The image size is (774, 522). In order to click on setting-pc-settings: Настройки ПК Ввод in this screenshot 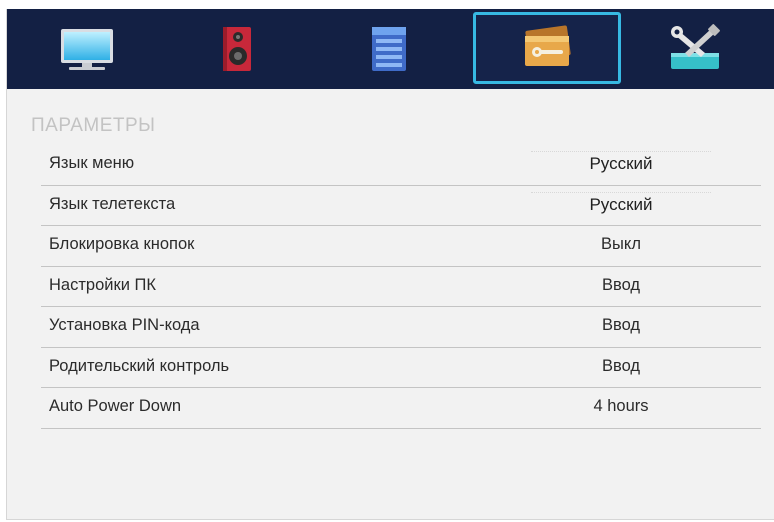, I will do `click(401, 287)`.